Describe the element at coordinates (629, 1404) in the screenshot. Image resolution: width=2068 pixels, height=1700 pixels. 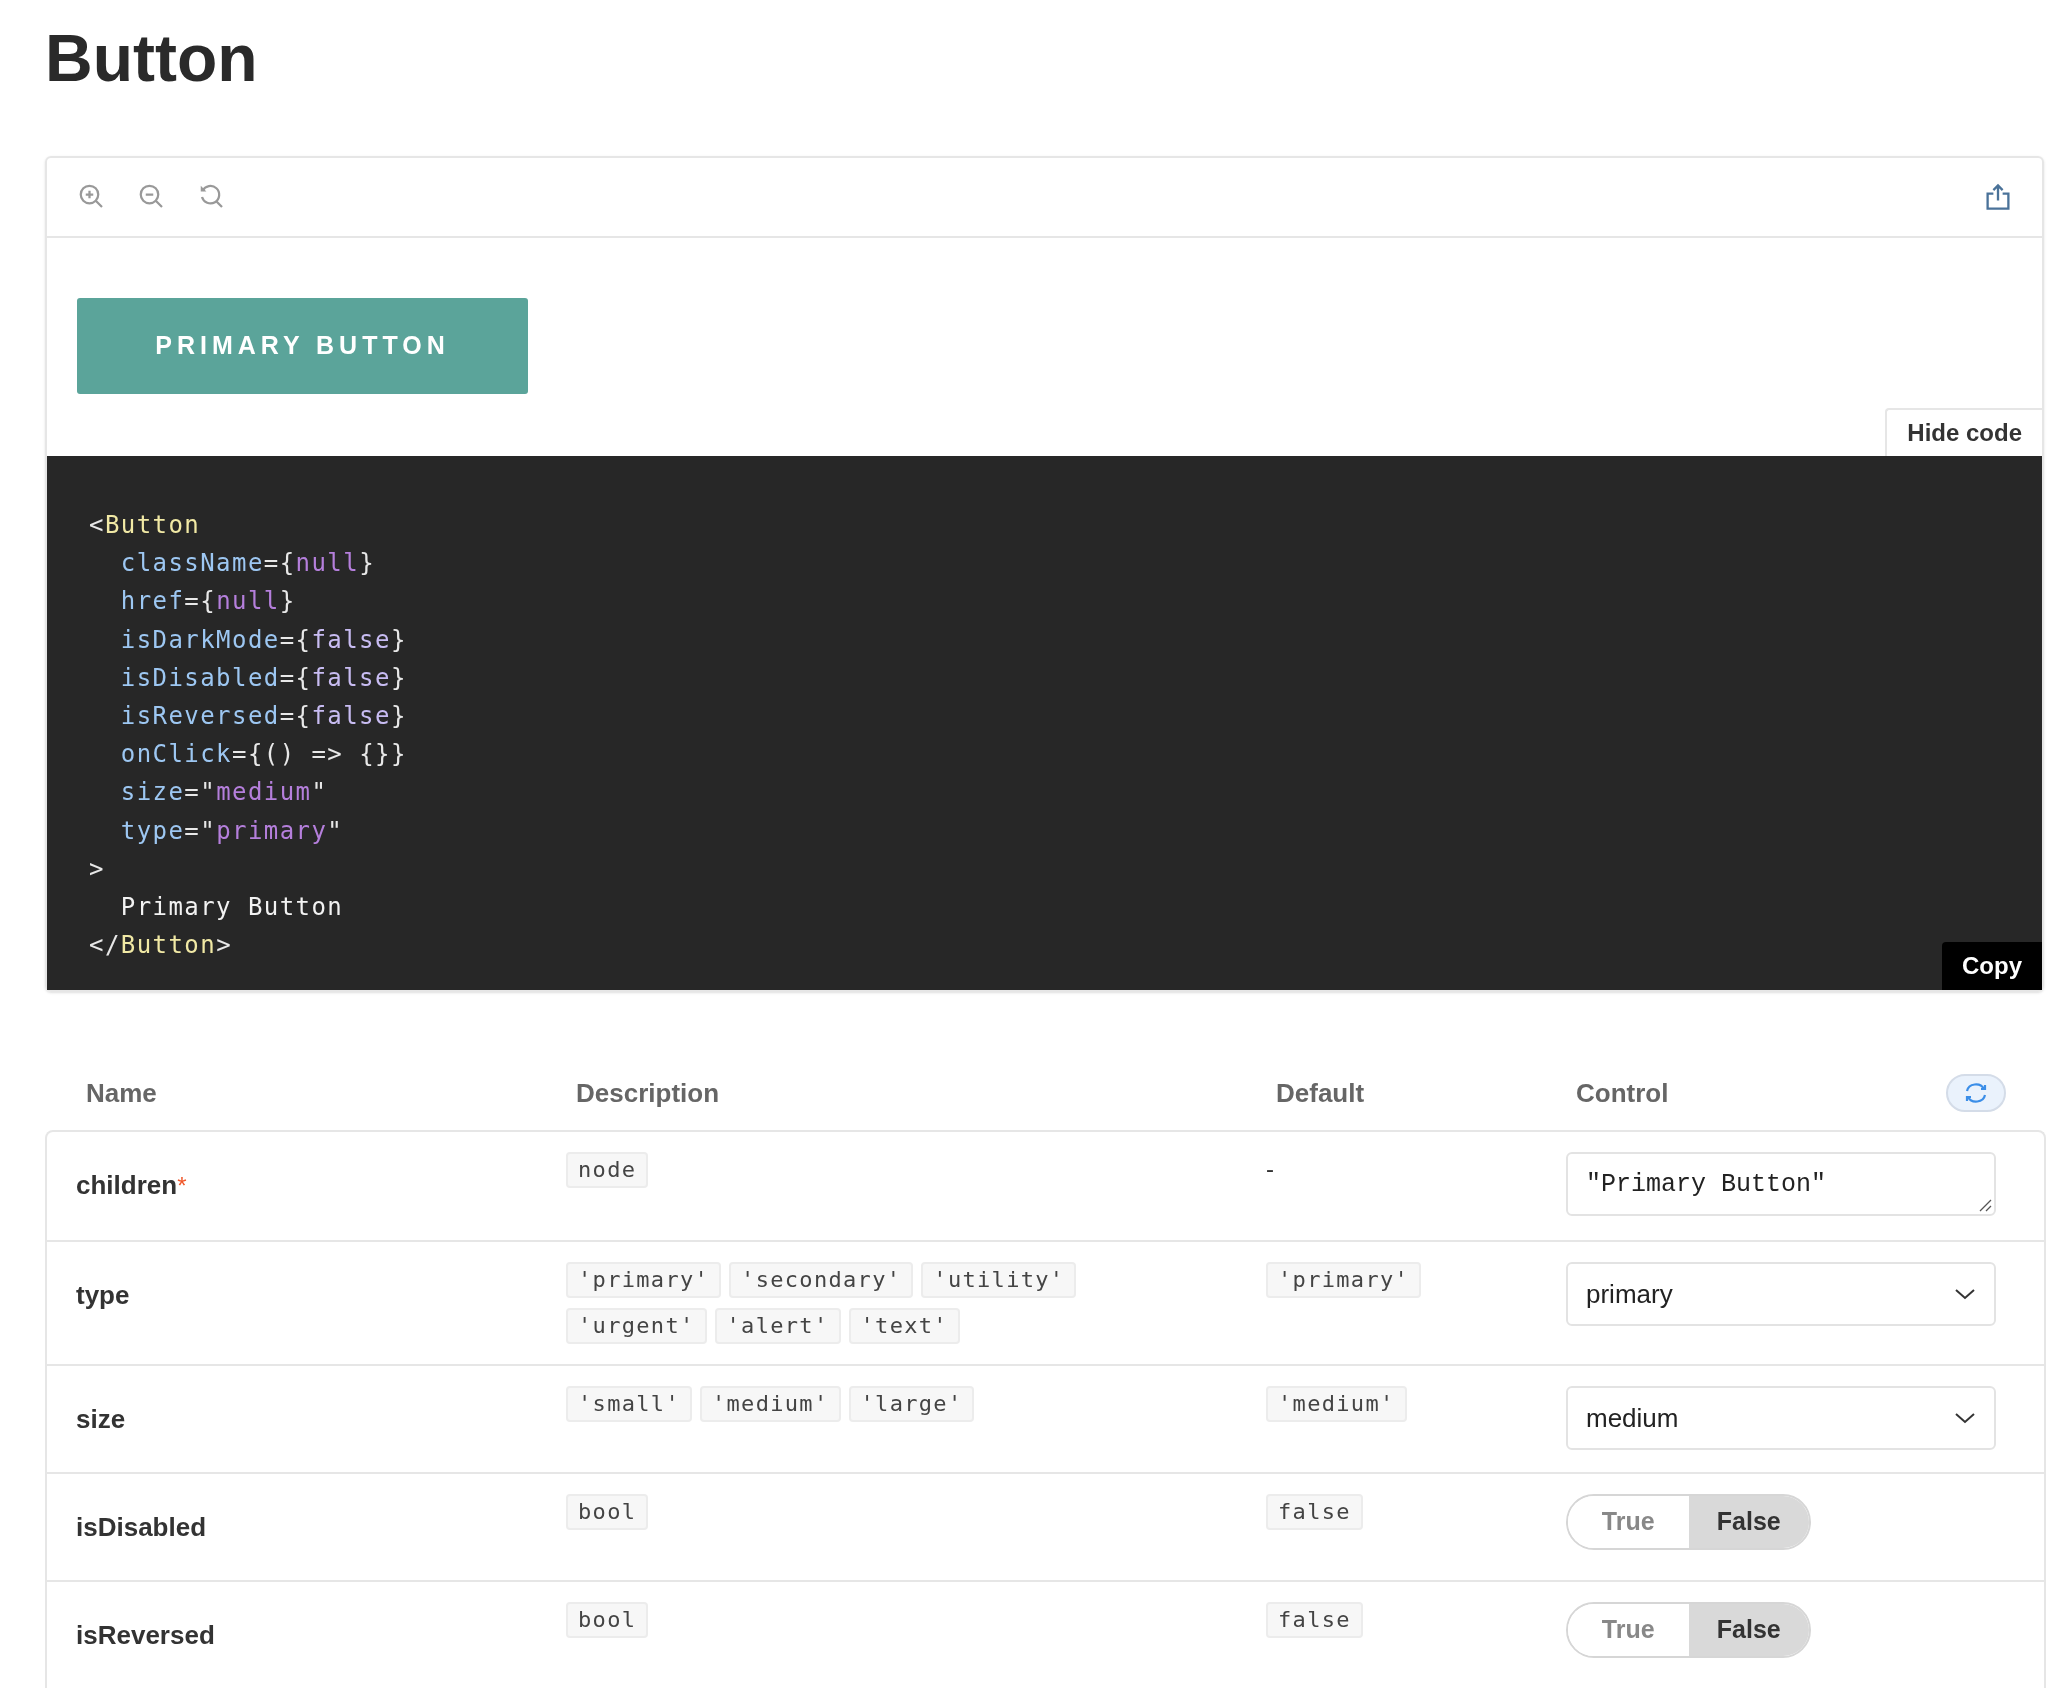
I see `type-tag: 'small'` at that location.